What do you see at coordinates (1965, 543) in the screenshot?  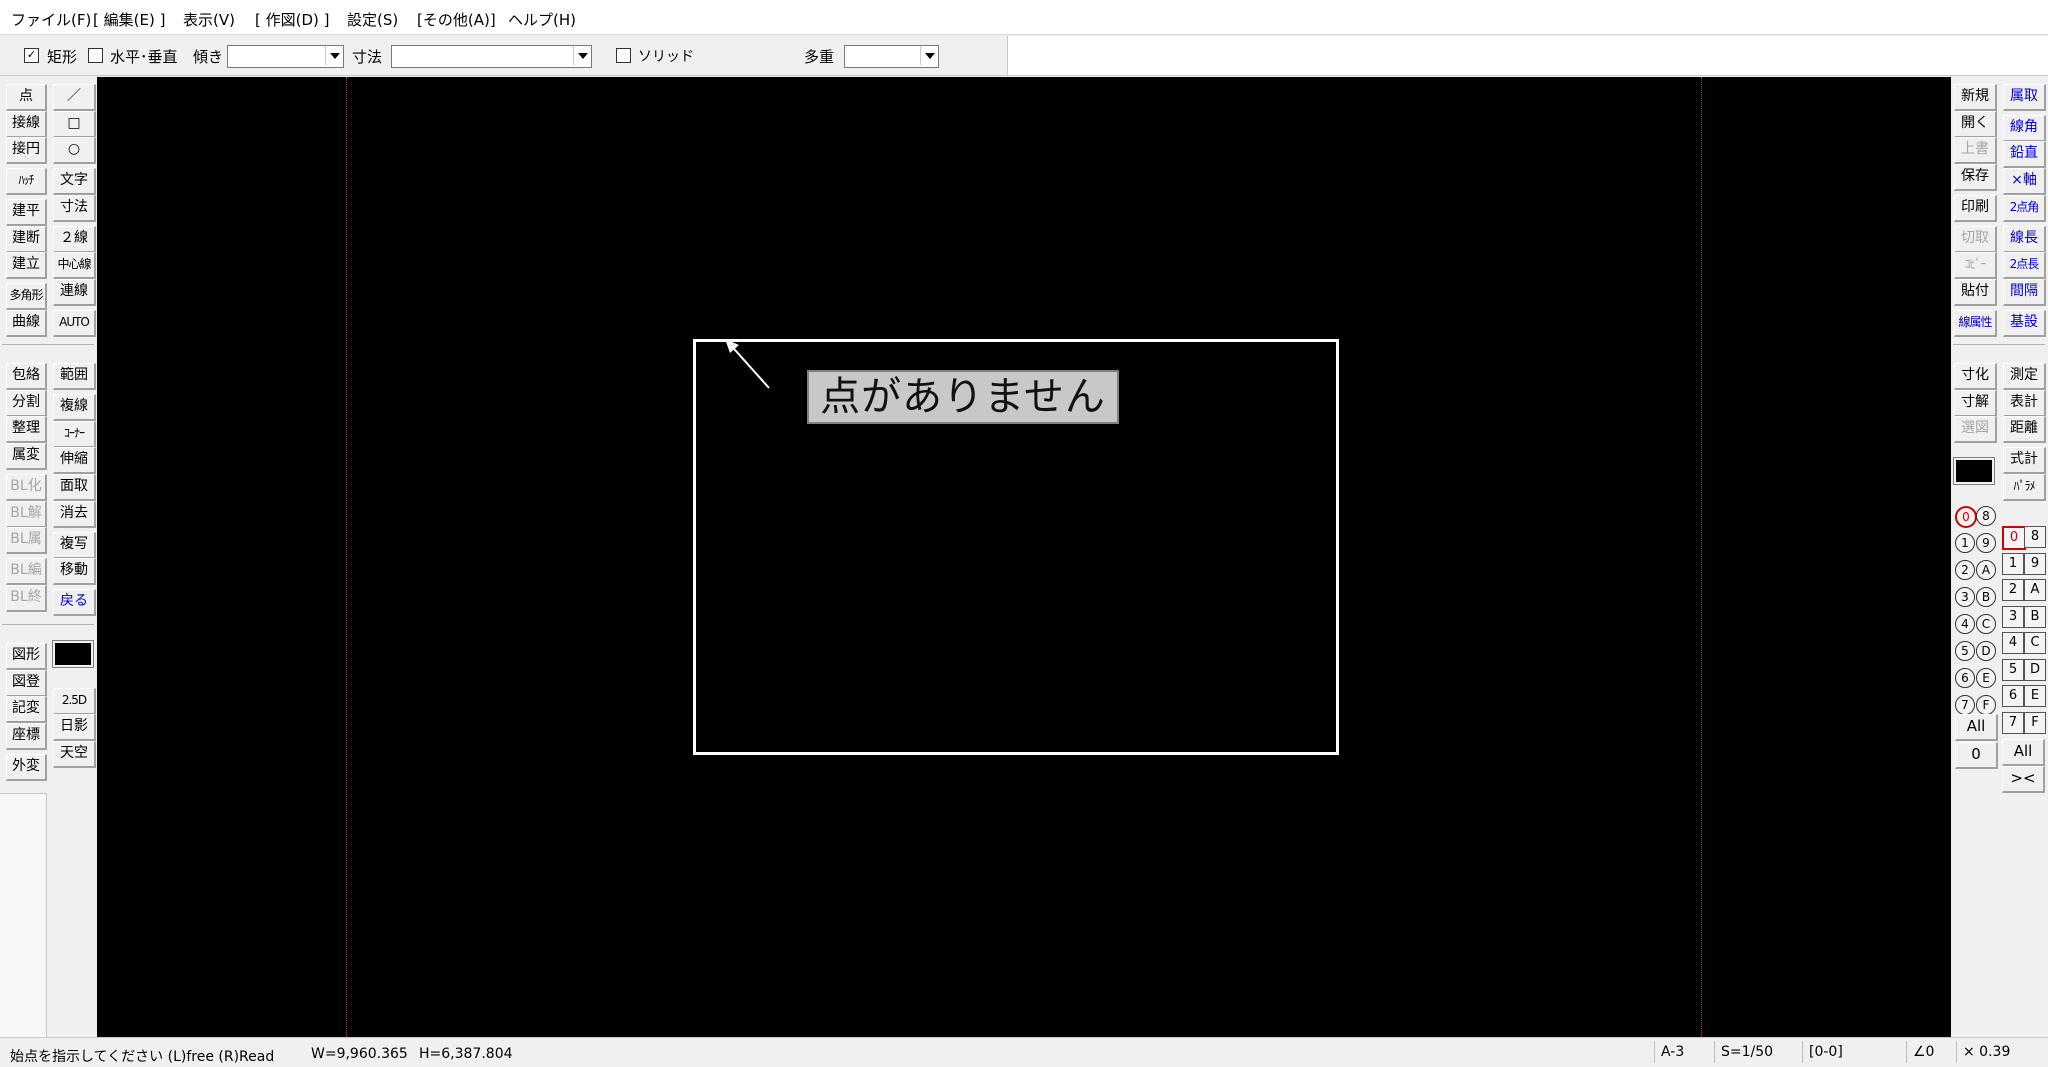 I see `layer-group-1: 1` at bounding box center [1965, 543].